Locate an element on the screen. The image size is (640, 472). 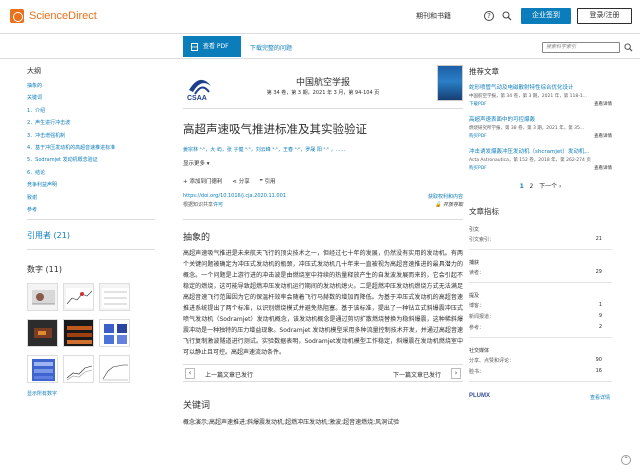
outline-item: 参考 is located at coordinates (91, 209).